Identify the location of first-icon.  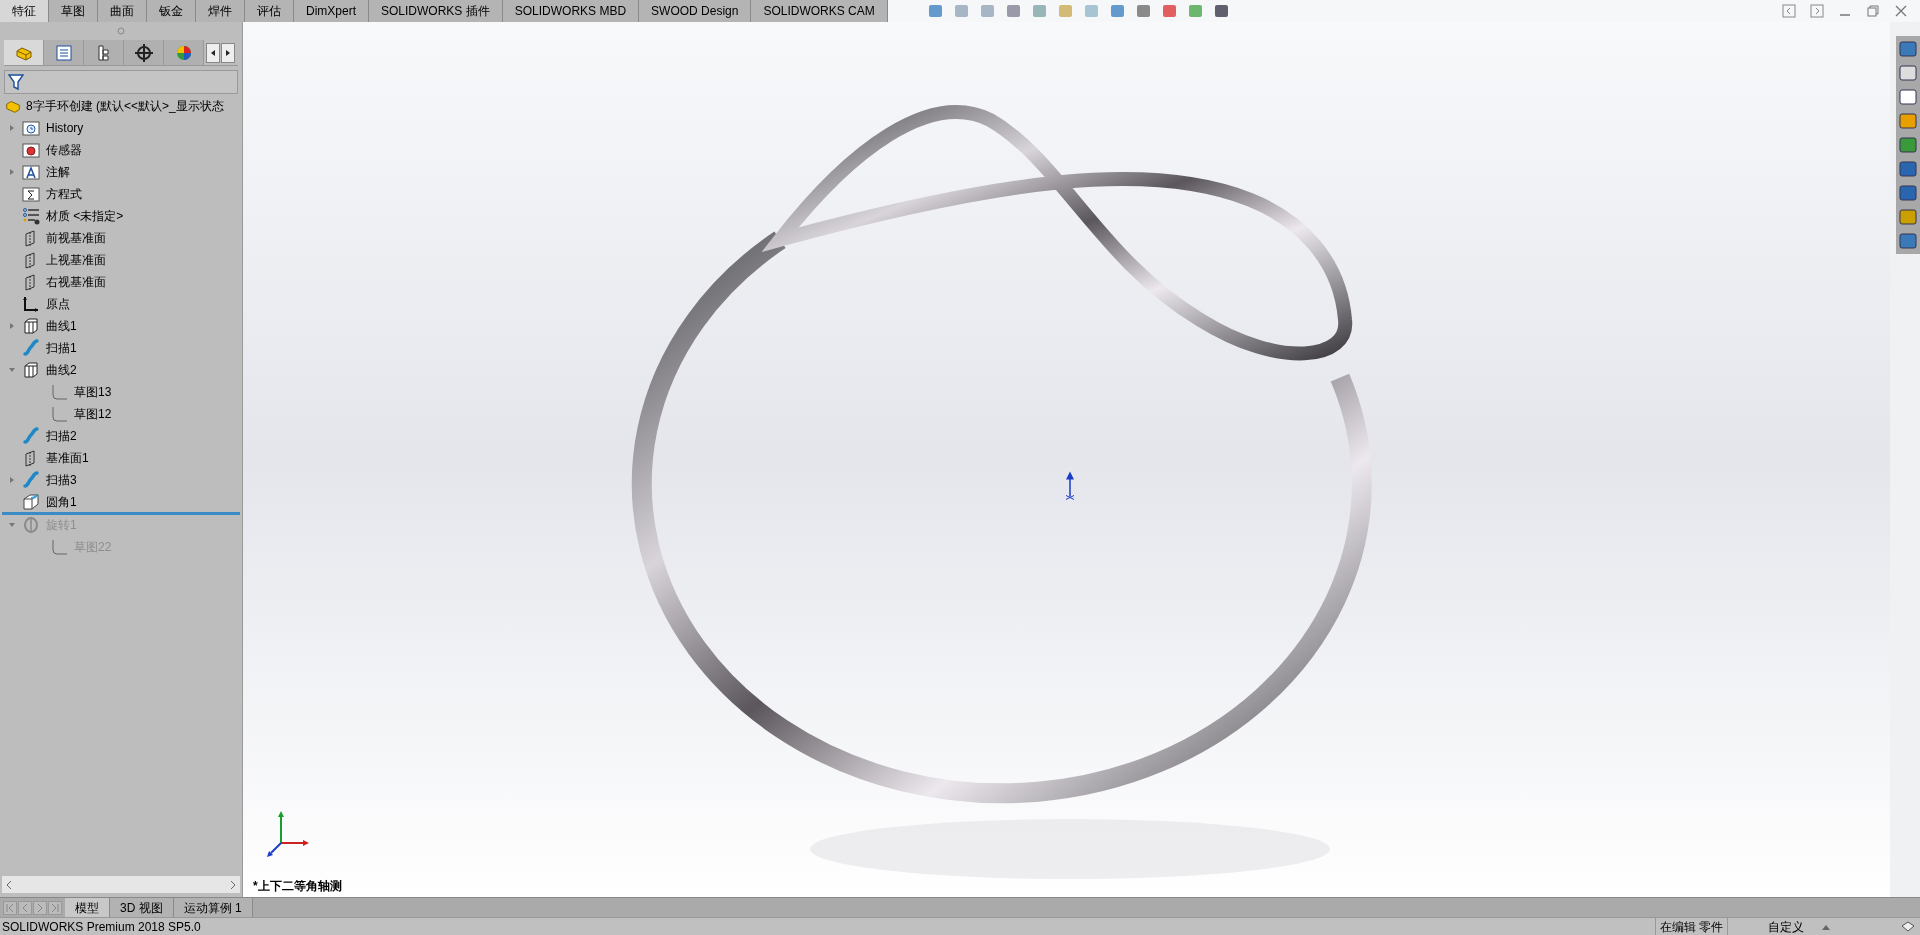
(10, 907).